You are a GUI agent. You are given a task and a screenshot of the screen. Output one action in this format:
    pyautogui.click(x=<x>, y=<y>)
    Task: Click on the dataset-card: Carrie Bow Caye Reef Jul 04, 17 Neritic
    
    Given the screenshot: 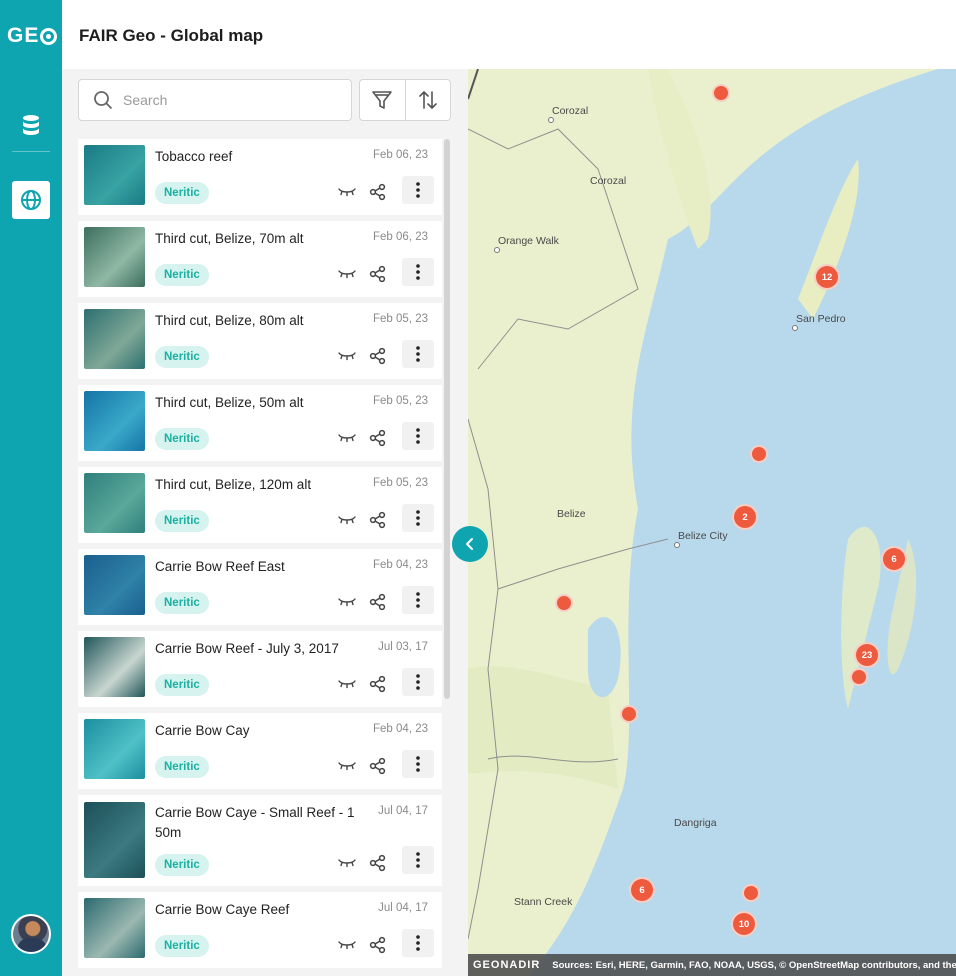 What is the action you would take?
    pyautogui.click(x=260, y=930)
    